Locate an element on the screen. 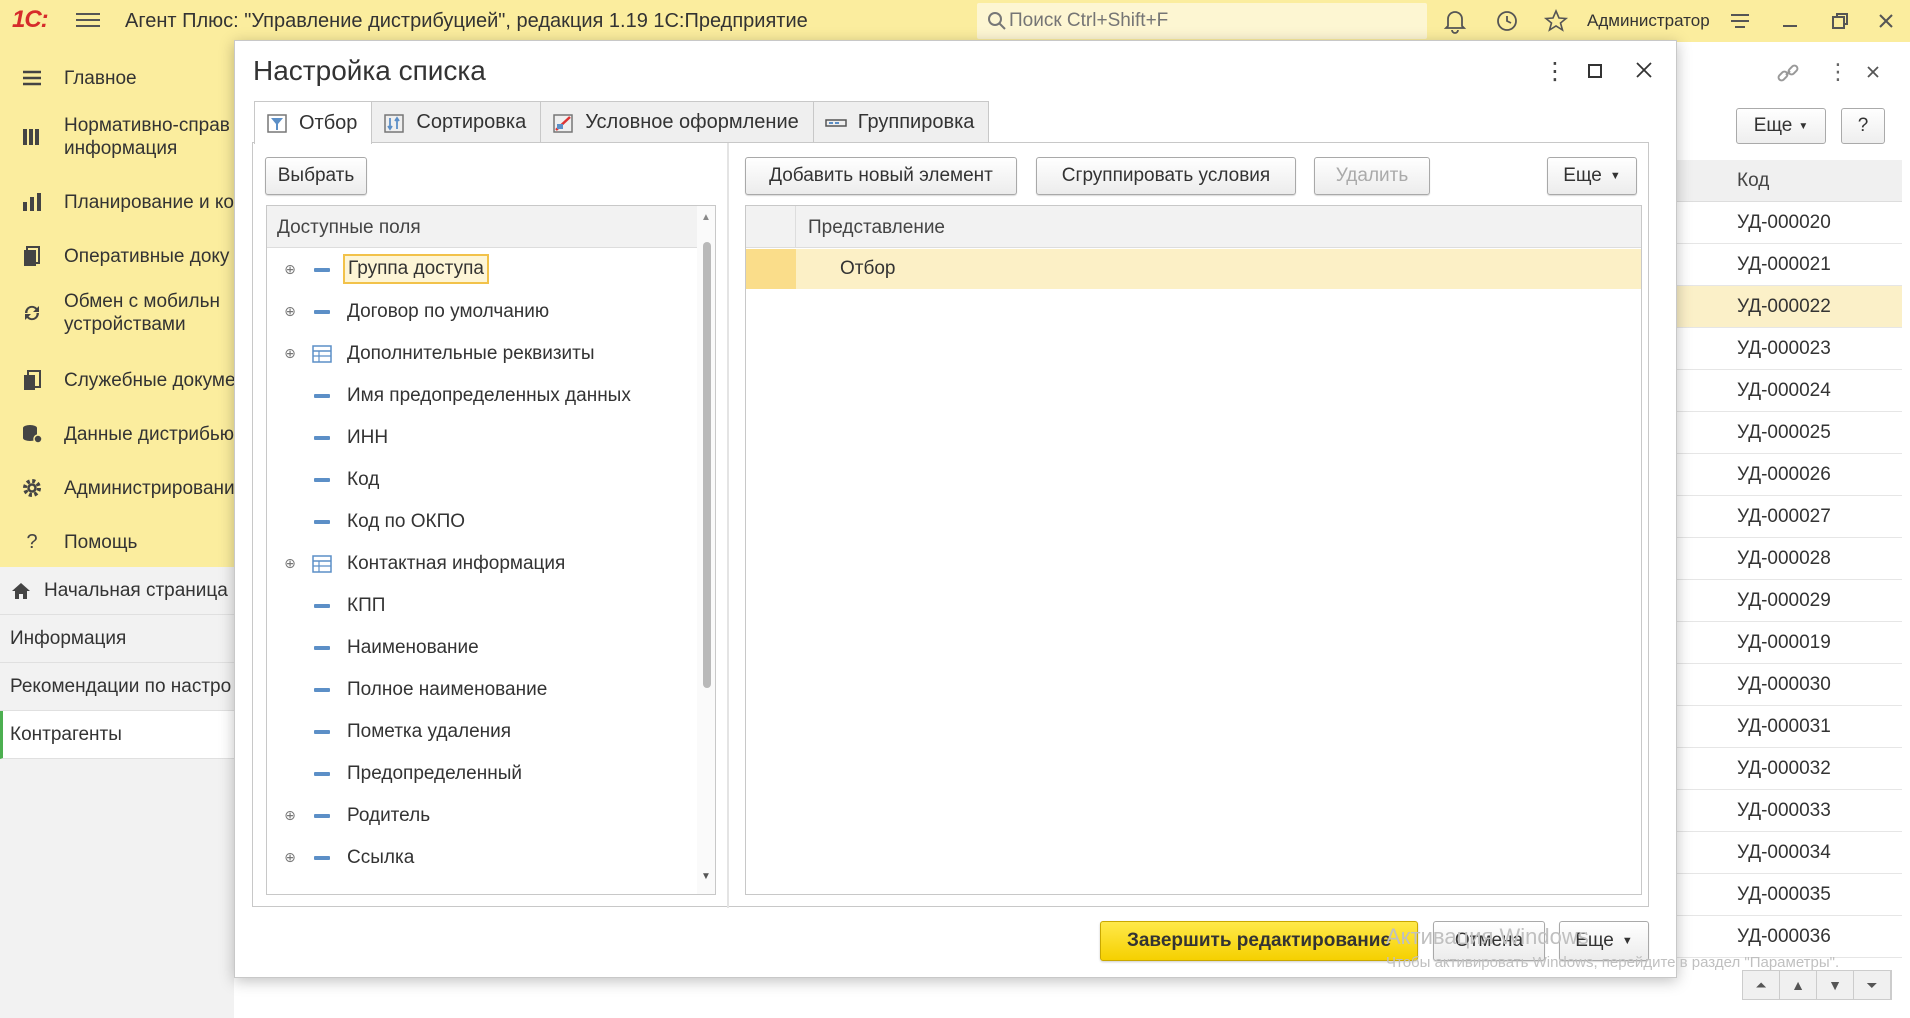 The image size is (1910, 1018). question-icon: ? is located at coordinates (32, 541).